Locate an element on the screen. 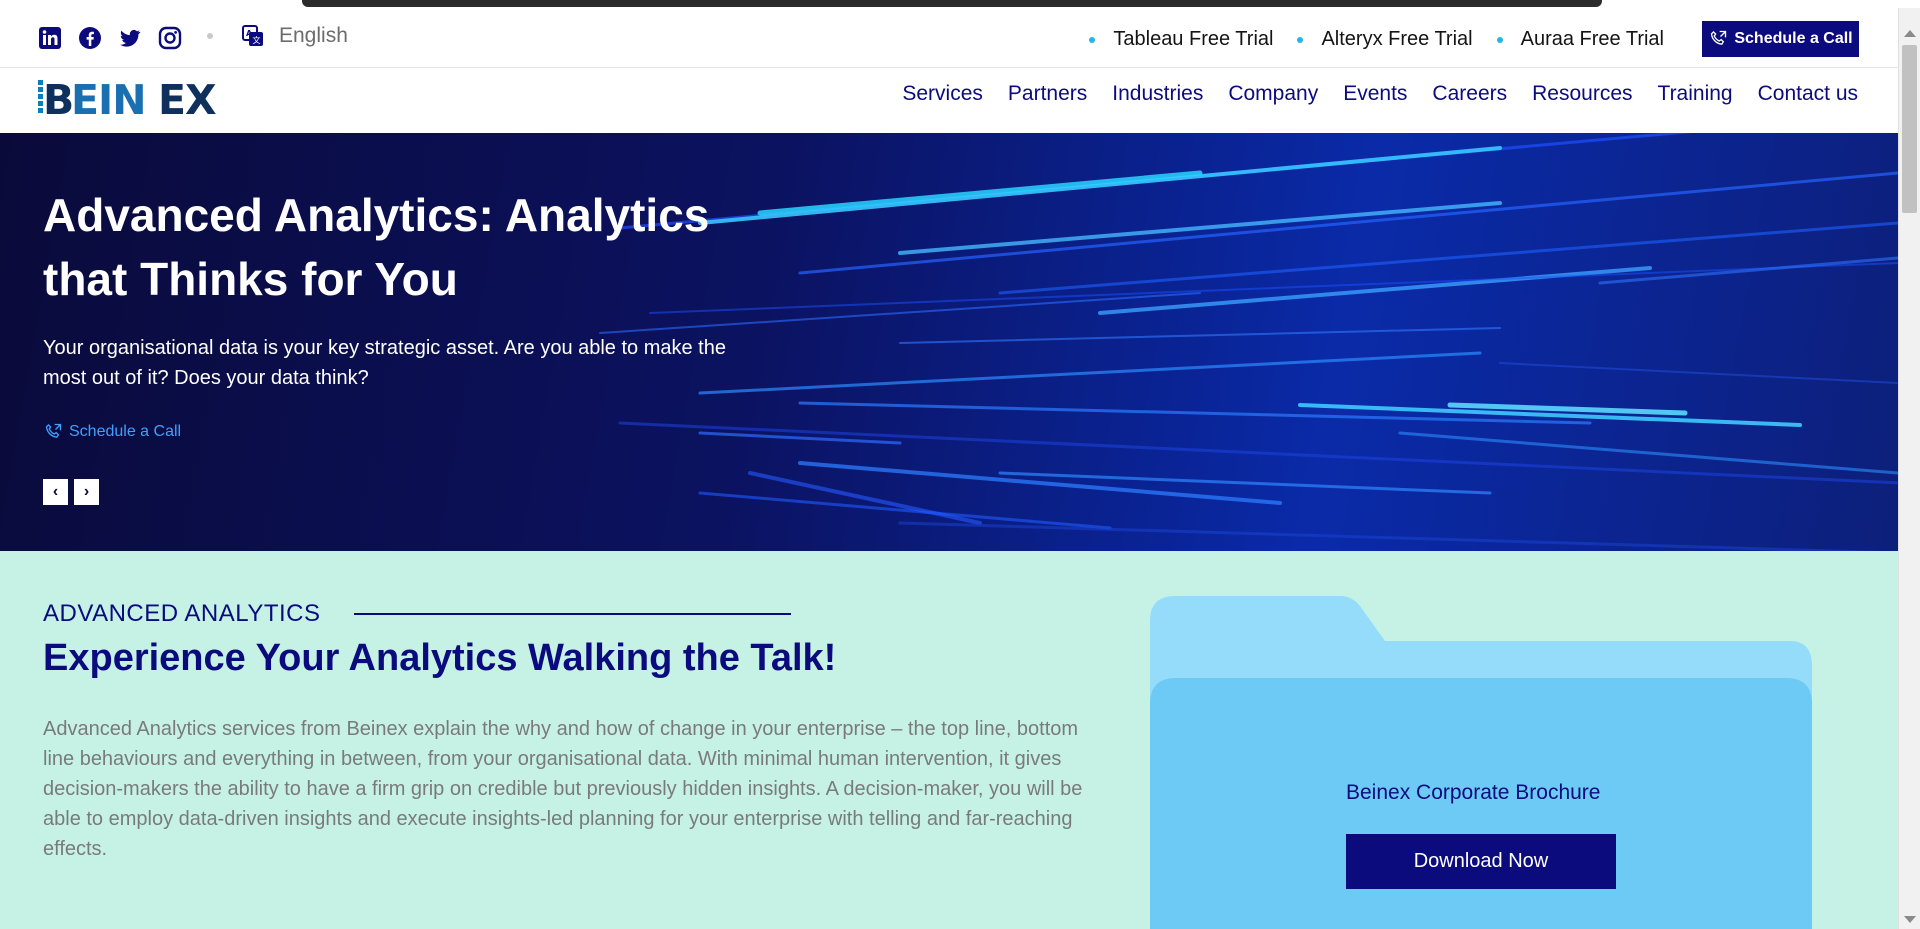  nav-industries: Industries is located at coordinates (1157, 94).